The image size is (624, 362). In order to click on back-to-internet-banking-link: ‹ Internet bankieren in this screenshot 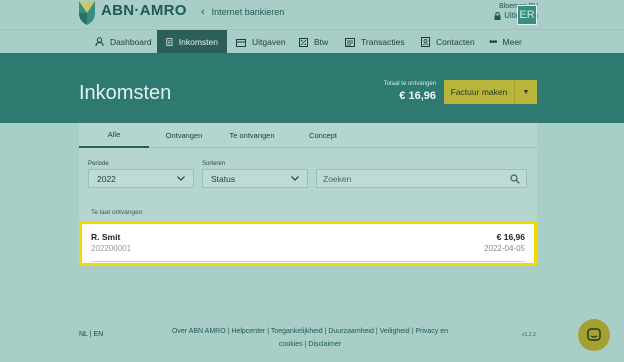, I will do `click(242, 12)`.